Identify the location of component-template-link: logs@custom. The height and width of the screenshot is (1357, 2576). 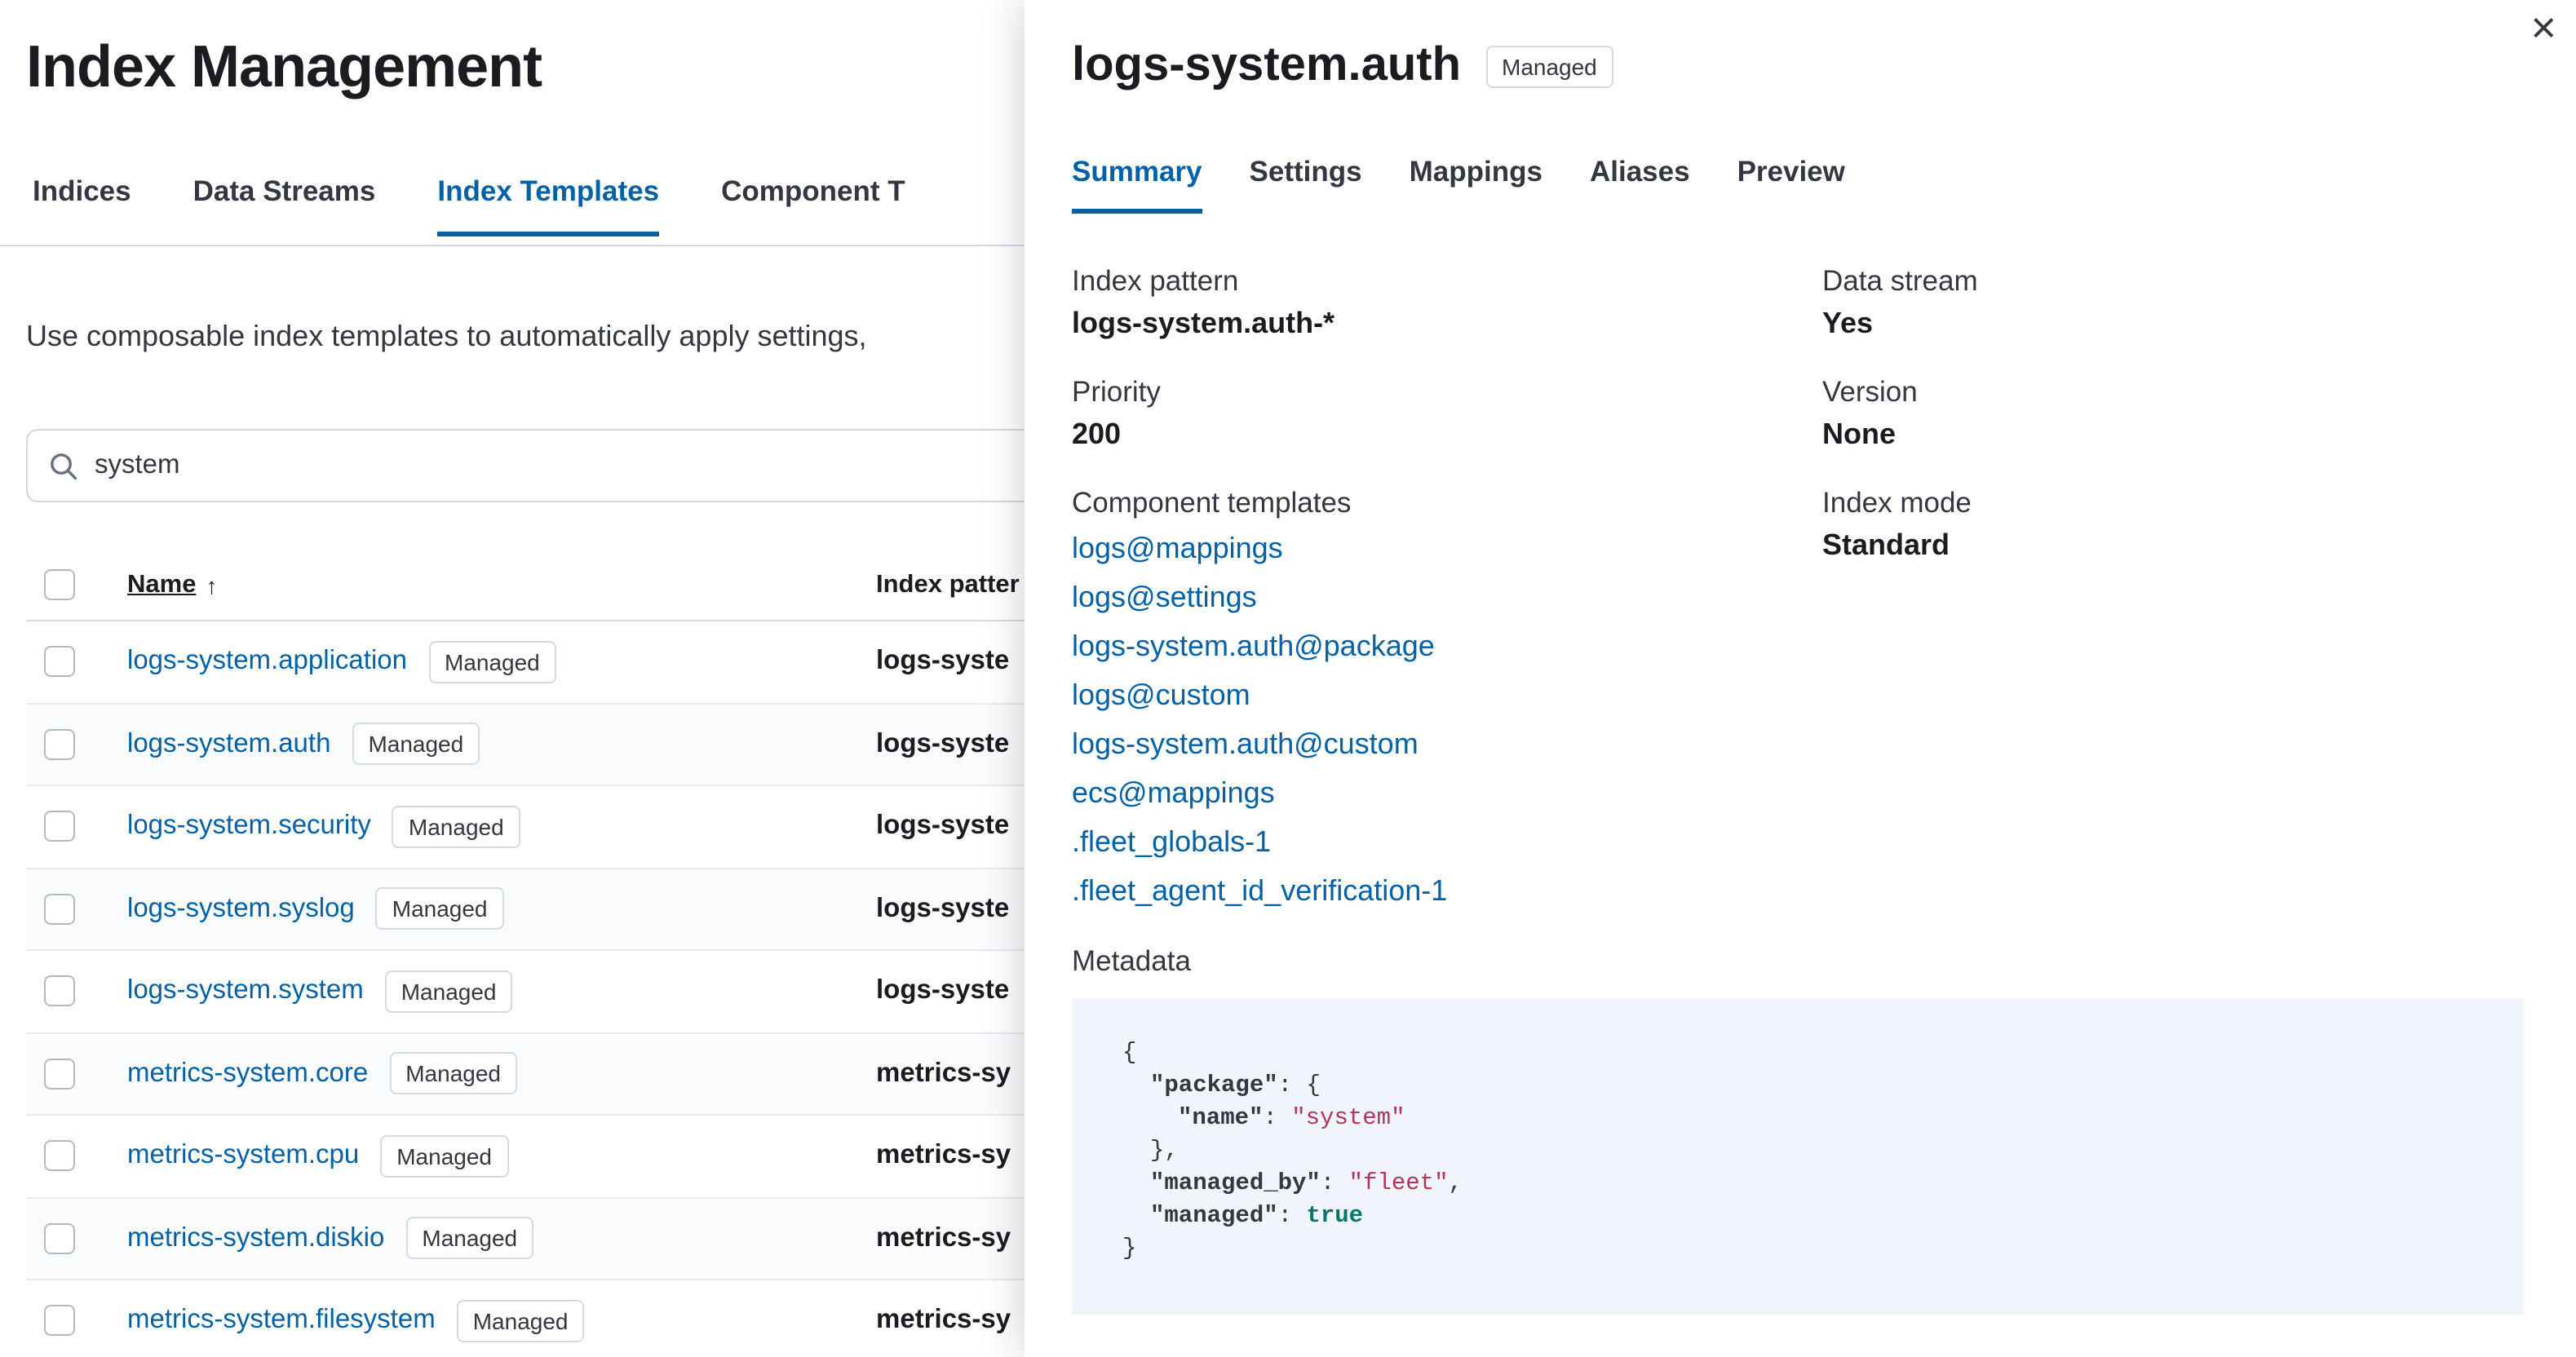
(1431, 694).